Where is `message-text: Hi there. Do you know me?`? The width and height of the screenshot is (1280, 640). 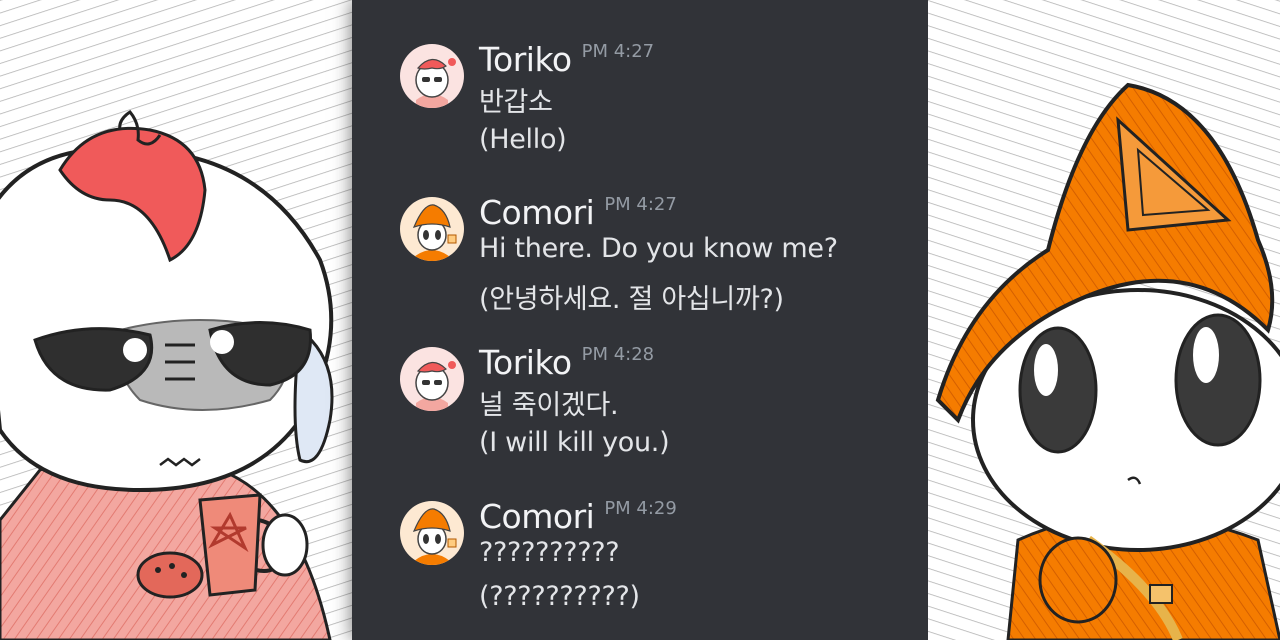 message-text: Hi there. Do you know me? is located at coordinates (658, 248).